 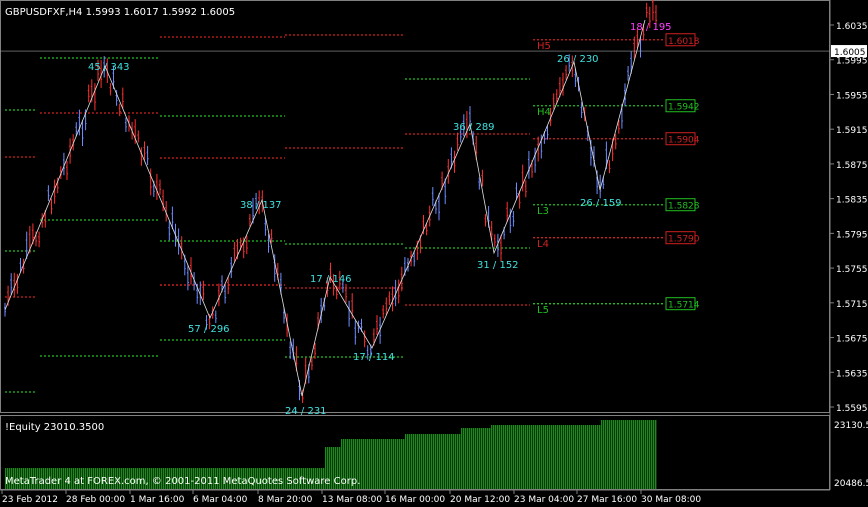 I want to click on zigzag-label: 38 / 137, so click(x=261, y=205).